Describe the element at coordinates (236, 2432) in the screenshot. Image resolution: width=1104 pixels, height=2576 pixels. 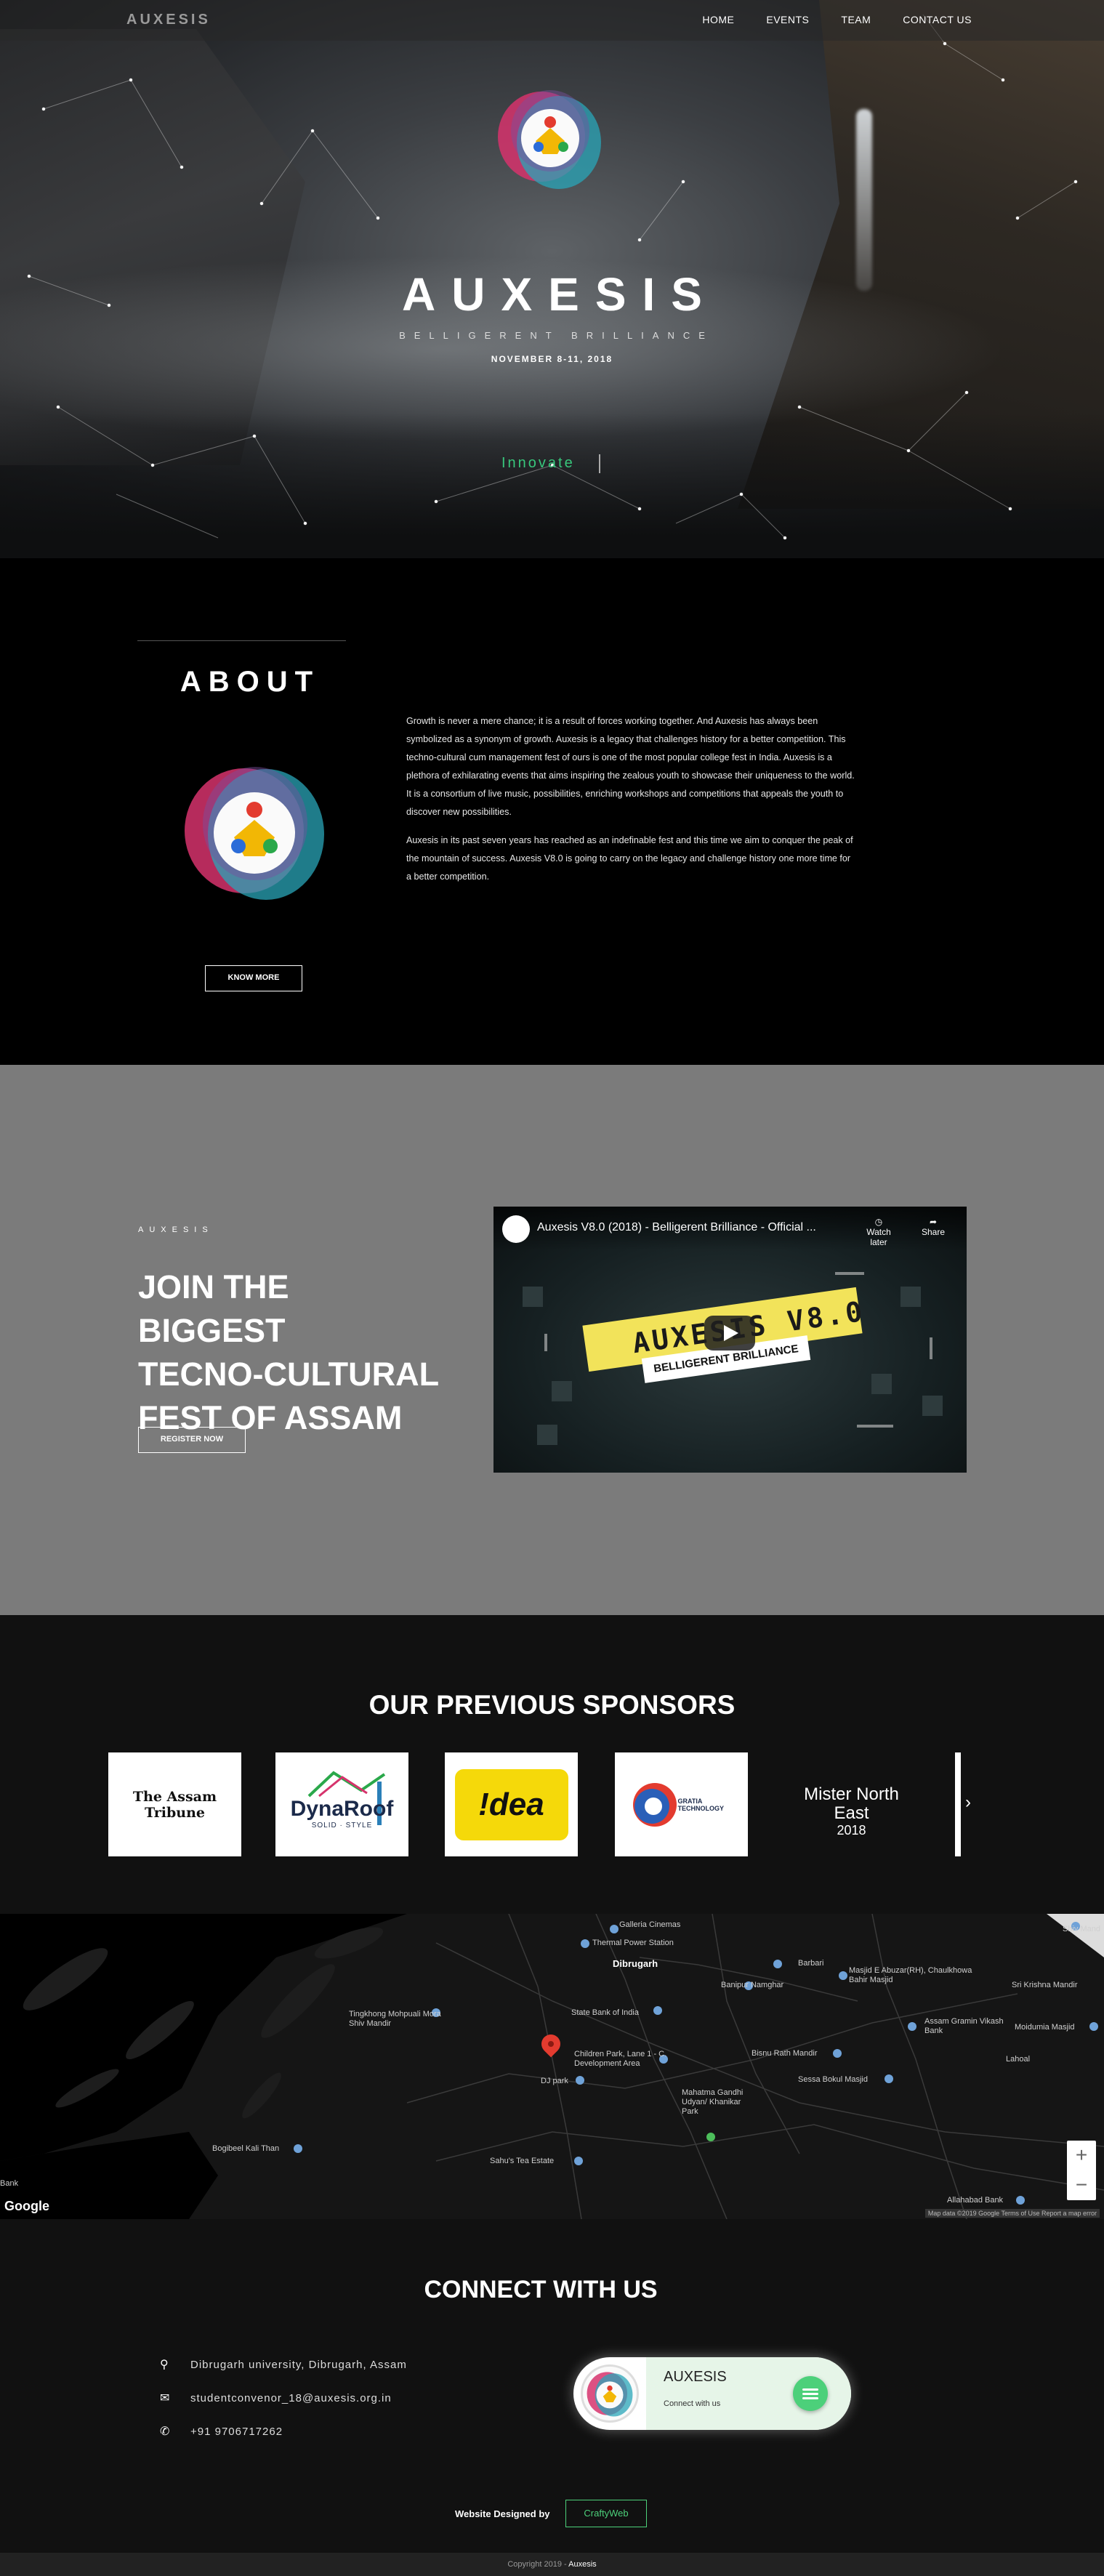
I see `phone-text: +91 9706717262` at that location.